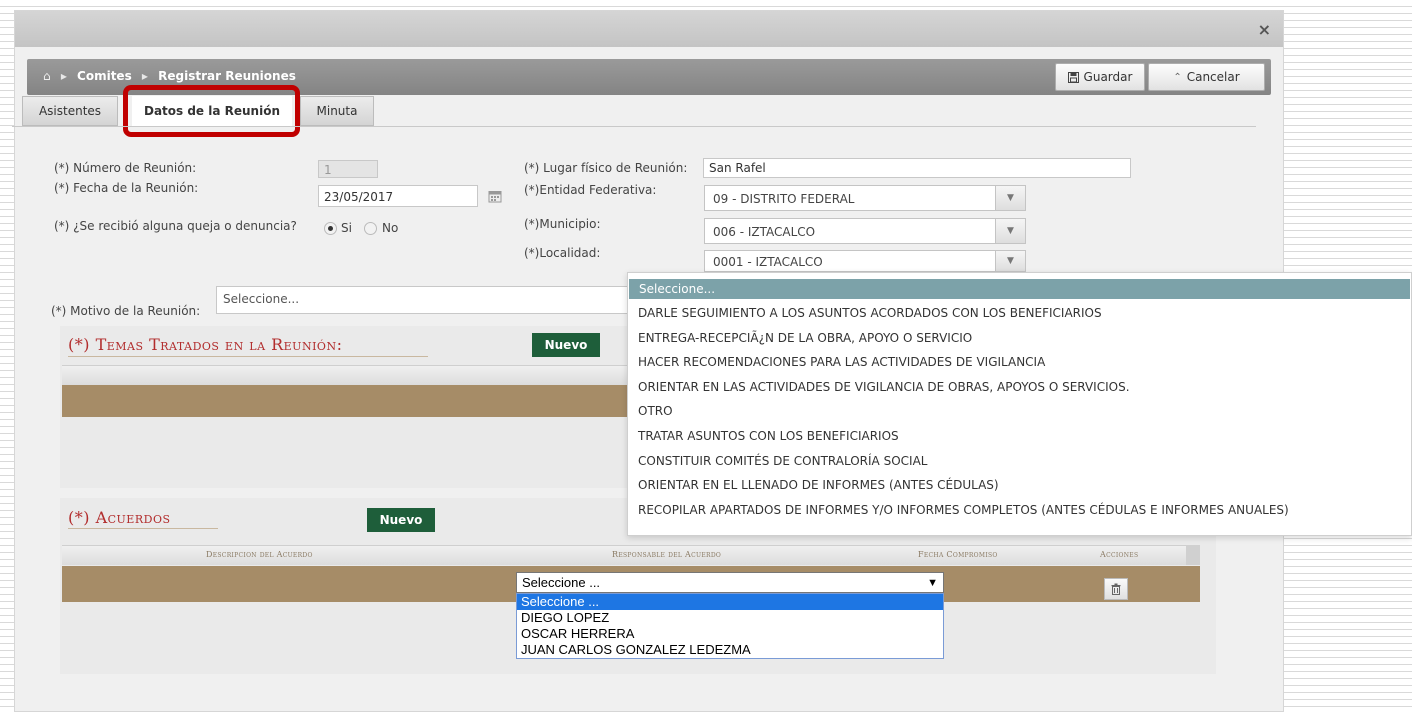  What do you see at coordinates (1177, 77) in the screenshot?
I see `chevron-up-icon: ⌃` at bounding box center [1177, 77].